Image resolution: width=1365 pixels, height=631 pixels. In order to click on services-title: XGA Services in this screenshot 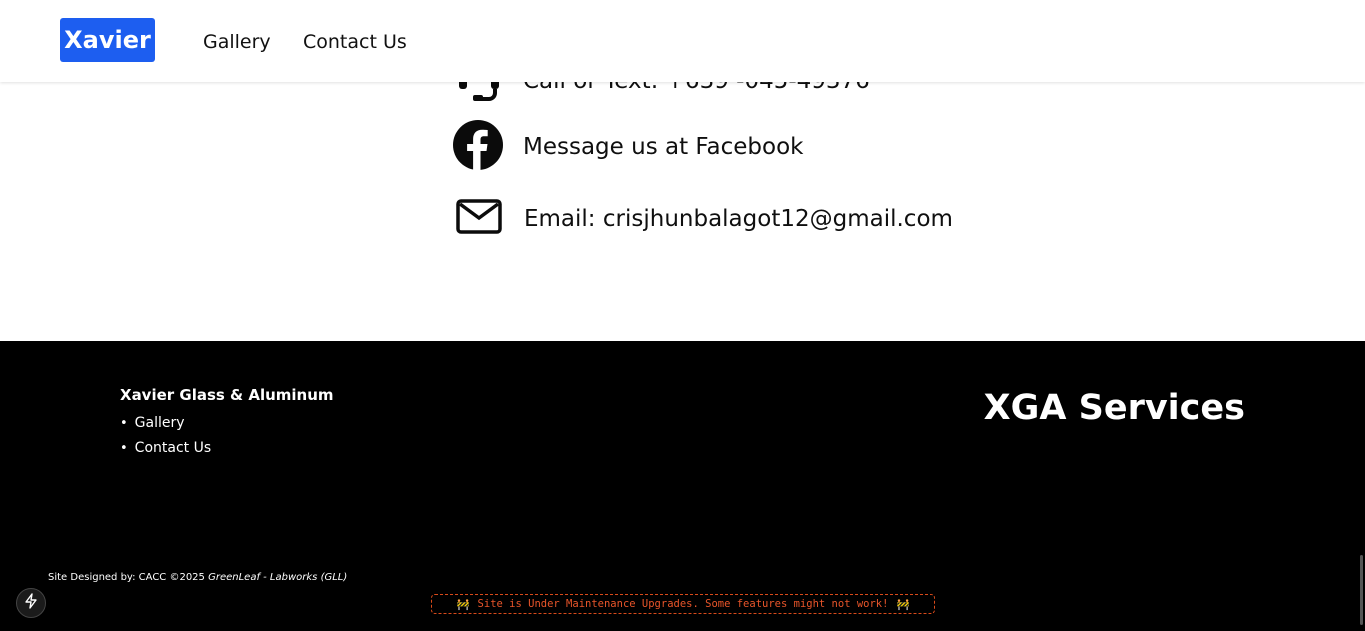, I will do `click(1114, 408)`.